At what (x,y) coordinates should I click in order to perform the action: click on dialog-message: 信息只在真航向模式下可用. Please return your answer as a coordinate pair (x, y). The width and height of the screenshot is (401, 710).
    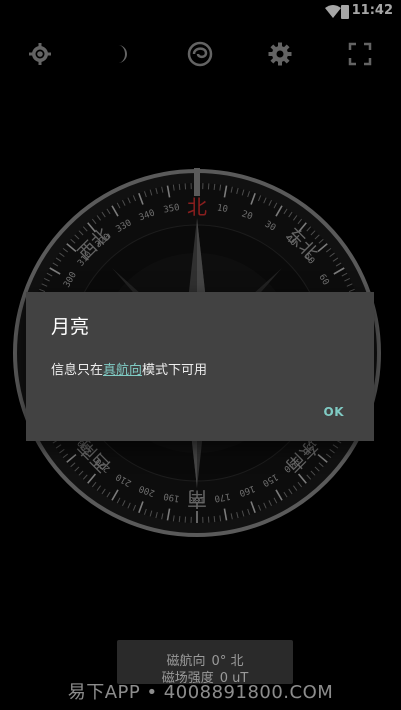
    Looking at the image, I should click on (129, 368).